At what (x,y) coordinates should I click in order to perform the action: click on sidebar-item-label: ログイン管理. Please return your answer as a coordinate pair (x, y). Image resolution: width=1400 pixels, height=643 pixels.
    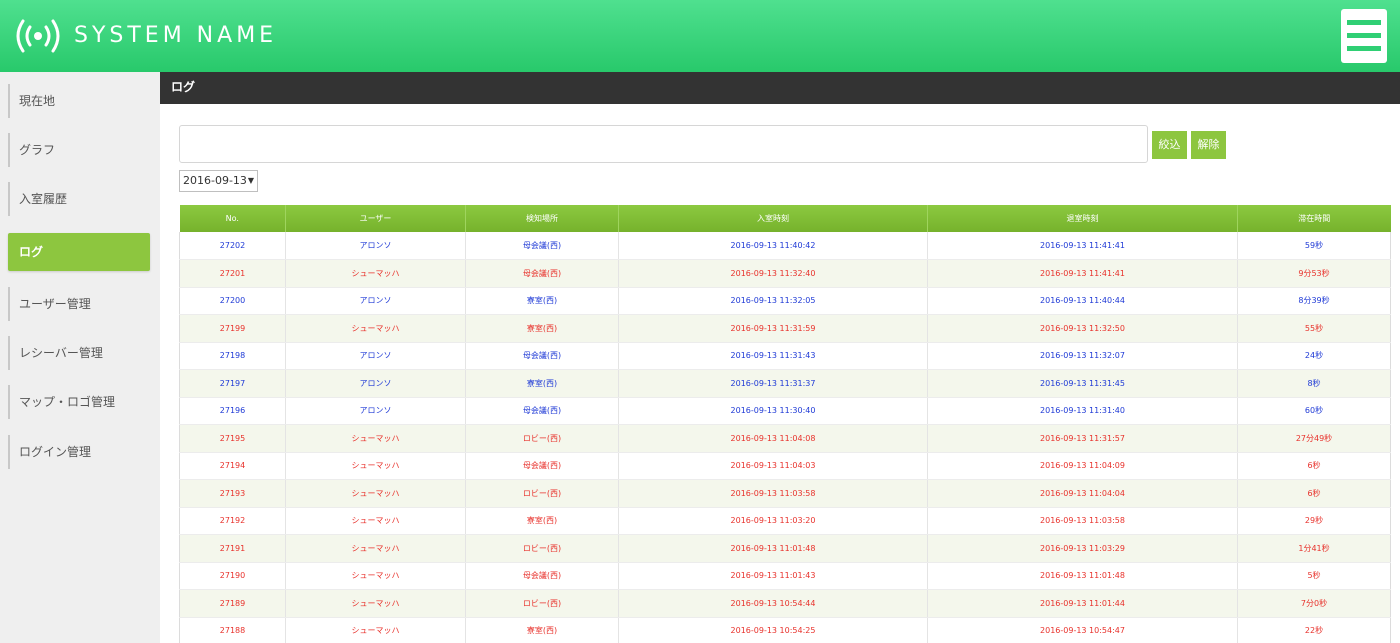
    Looking at the image, I should click on (55, 452).